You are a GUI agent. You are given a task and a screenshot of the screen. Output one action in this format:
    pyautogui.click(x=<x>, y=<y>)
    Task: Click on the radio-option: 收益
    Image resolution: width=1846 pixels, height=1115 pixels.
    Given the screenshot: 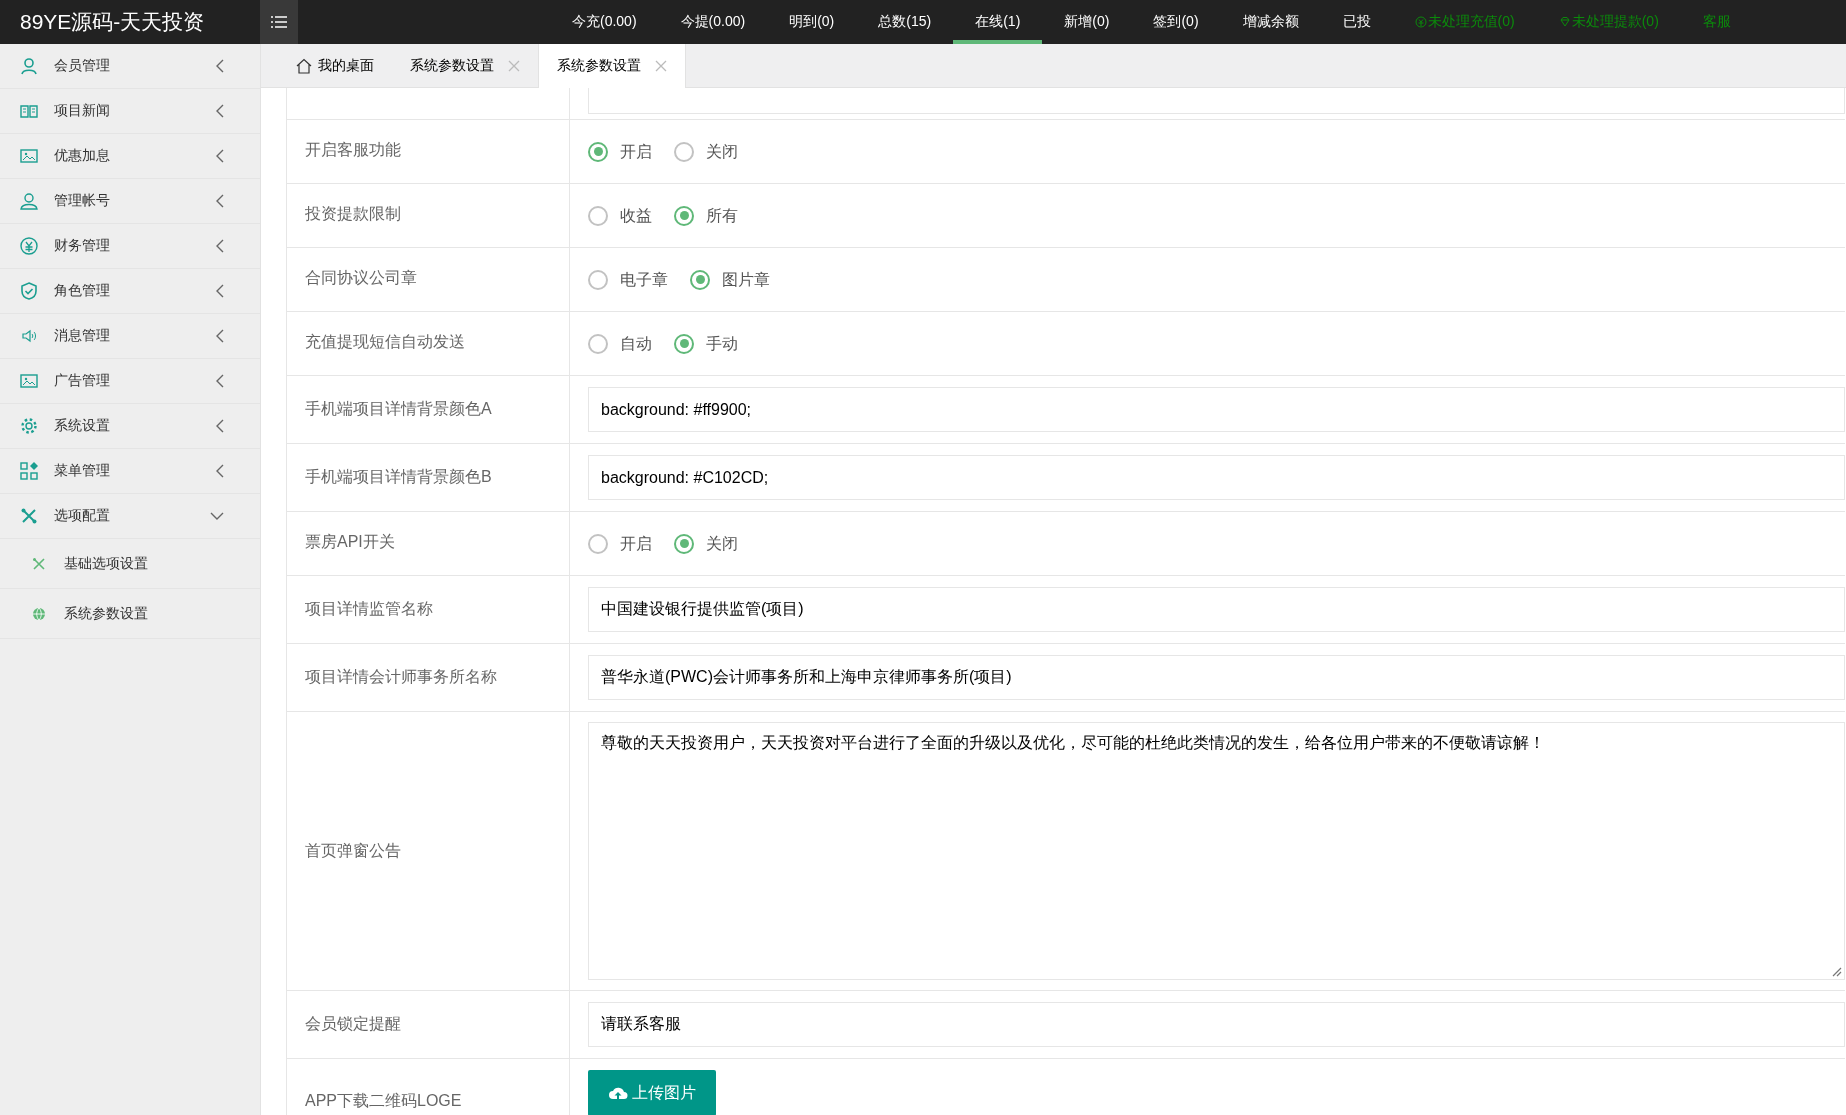 What is the action you would take?
    pyautogui.click(x=620, y=215)
    